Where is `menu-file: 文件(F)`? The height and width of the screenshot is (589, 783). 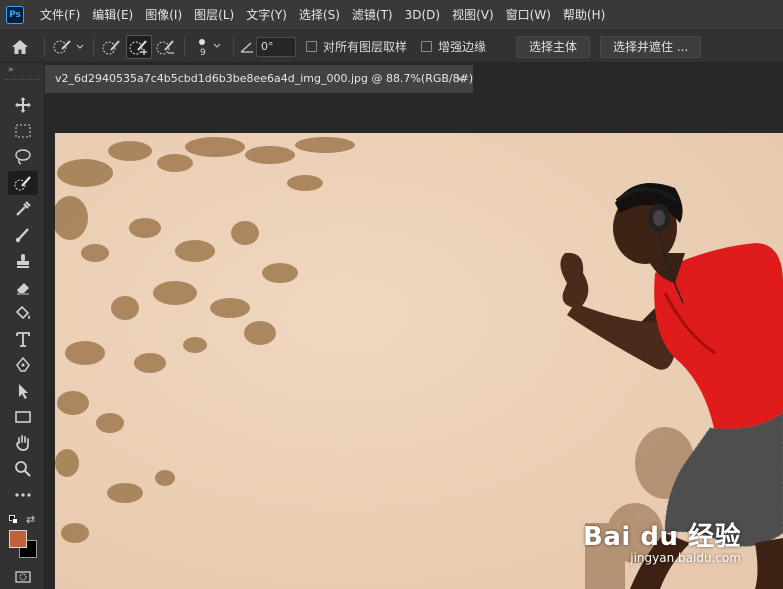 menu-file: 文件(F) is located at coordinates (60, 15).